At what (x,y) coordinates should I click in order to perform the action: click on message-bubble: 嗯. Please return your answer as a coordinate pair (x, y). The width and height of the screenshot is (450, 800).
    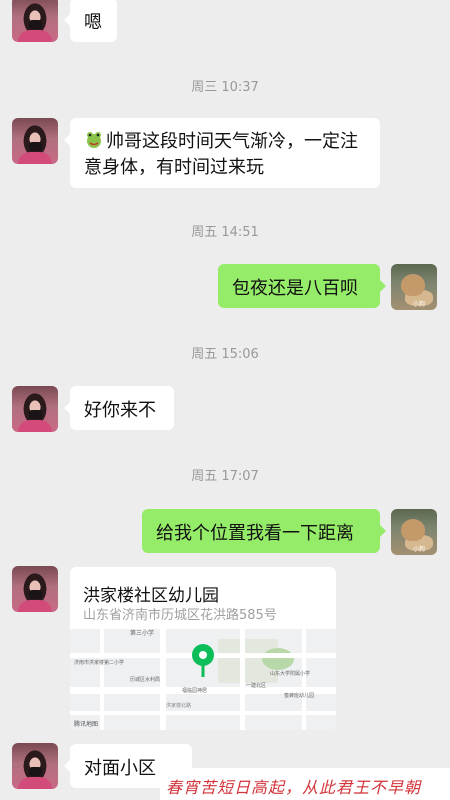
    Looking at the image, I should click on (90, 21).